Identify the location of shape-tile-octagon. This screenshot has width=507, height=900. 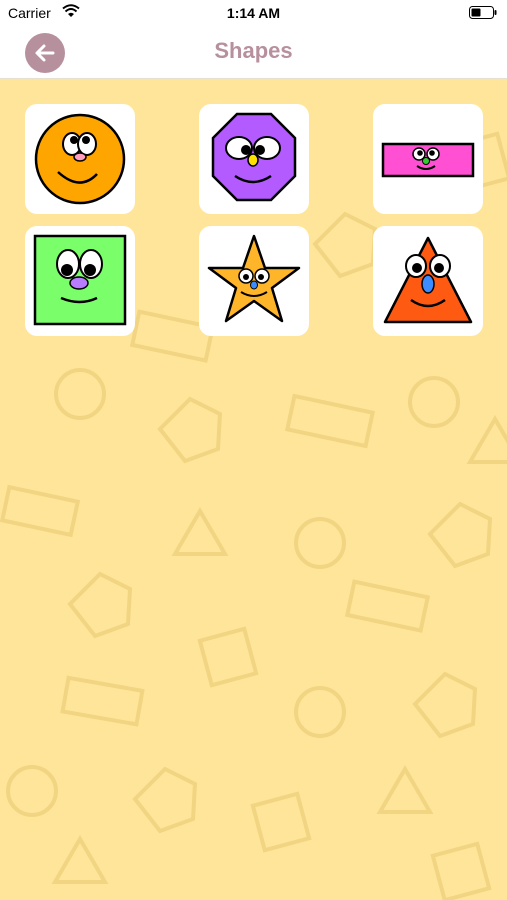
(254, 159).